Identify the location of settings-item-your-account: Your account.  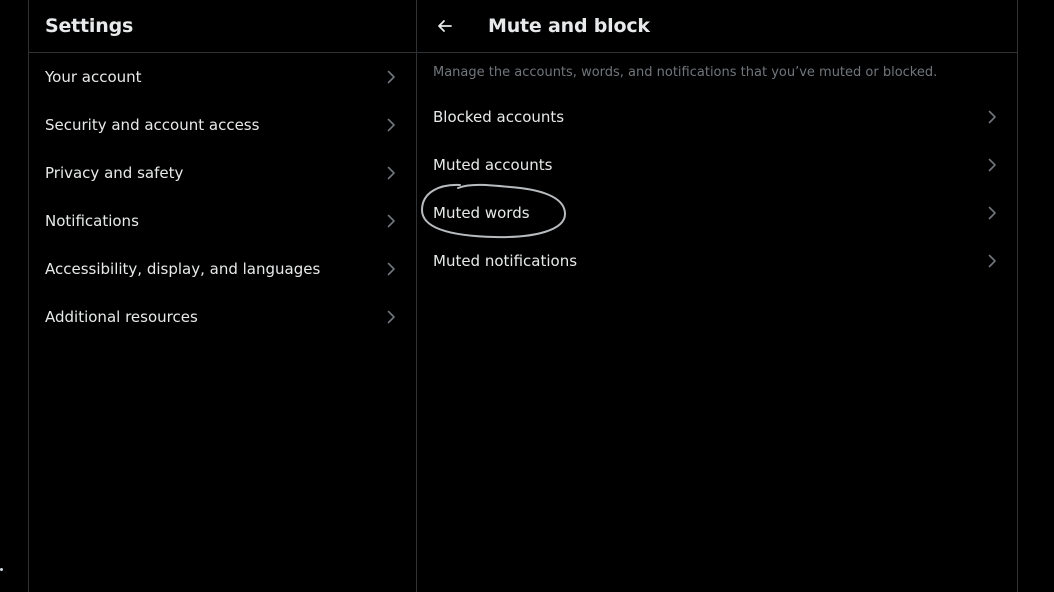
(222, 77).